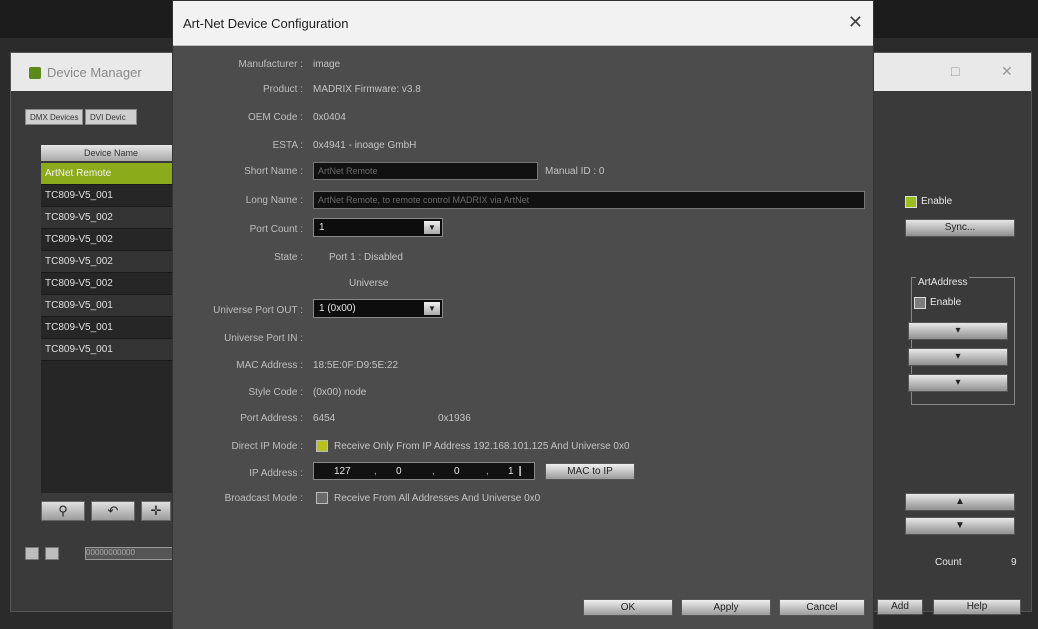  I want to click on dialog-title: Art-Net Device Configuration, so click(266, 23).